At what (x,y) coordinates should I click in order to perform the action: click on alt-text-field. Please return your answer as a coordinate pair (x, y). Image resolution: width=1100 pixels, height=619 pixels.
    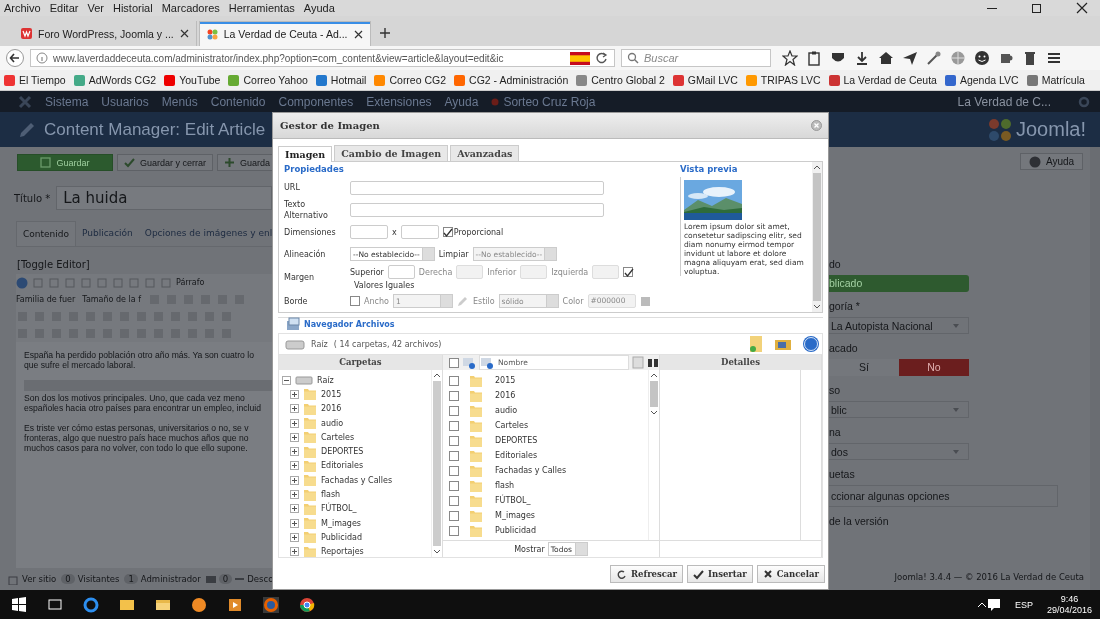
    Looking at the image, I should click on (477, 210).